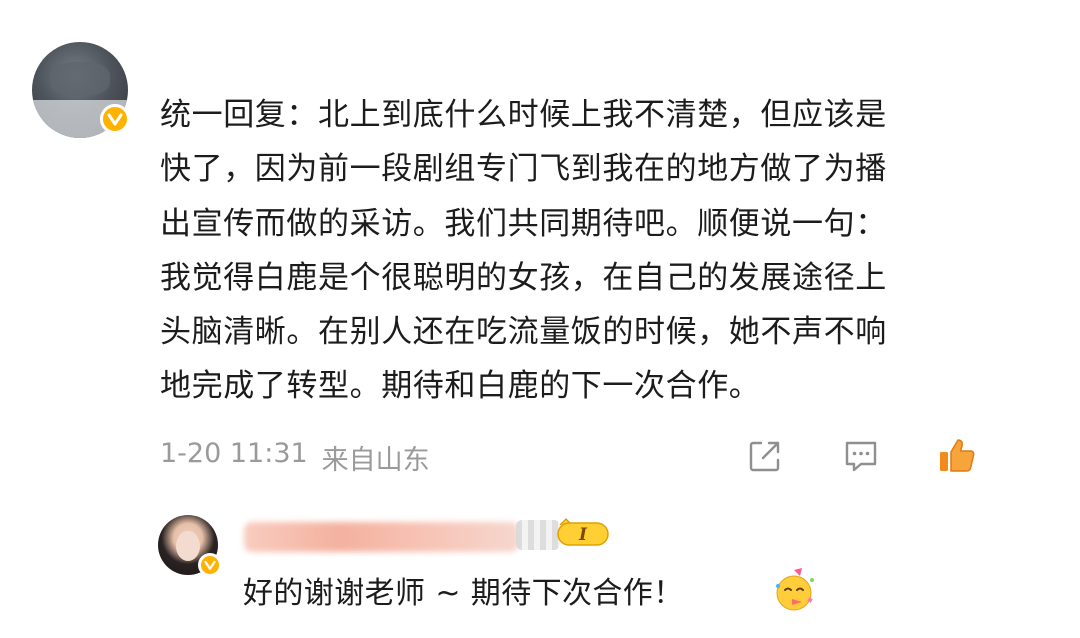 This screenshot has width=1080, height=638. What do you see at coordinates (583, 535) in the screenshot?
I see `level-badge-text: I` at bounding box center [583, 535].